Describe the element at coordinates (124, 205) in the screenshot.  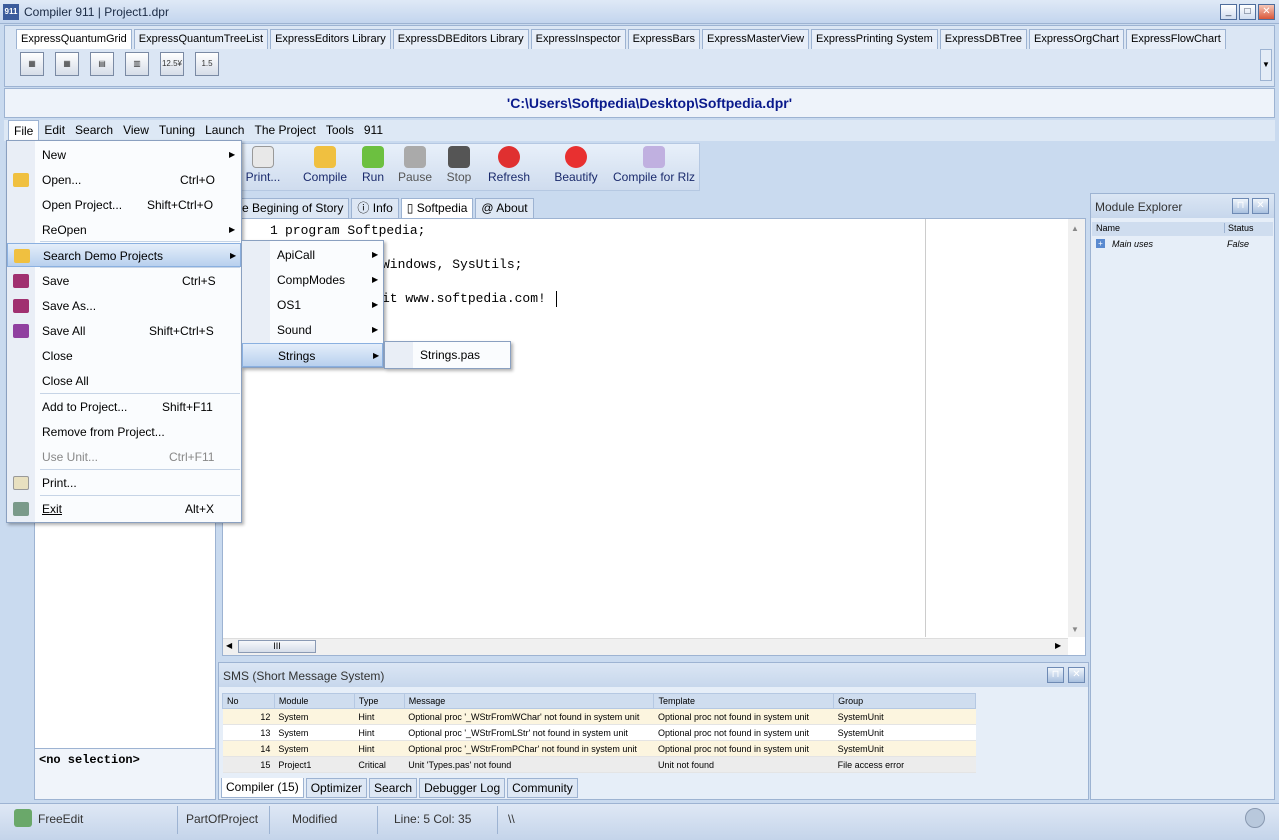
I see `menu-item-open-project: Open Project... Shift+Ctrl+O` at that location.